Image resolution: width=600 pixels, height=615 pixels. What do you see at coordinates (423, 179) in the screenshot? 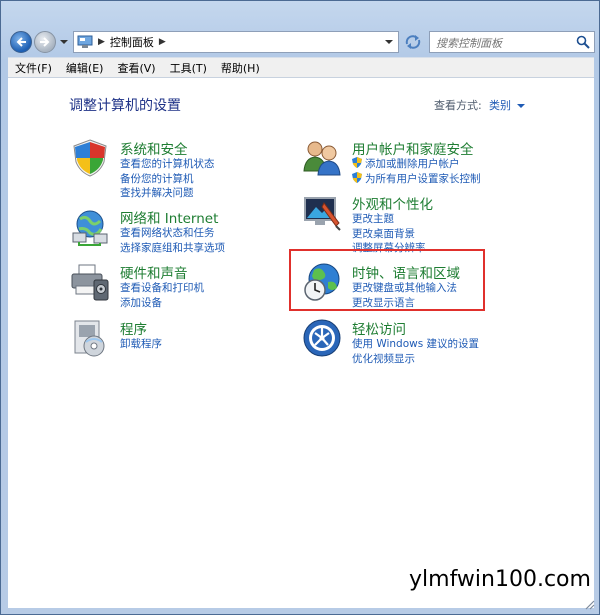
I see `link-label: 为所有用户设置家长控制` at bounding box center [423, 179].